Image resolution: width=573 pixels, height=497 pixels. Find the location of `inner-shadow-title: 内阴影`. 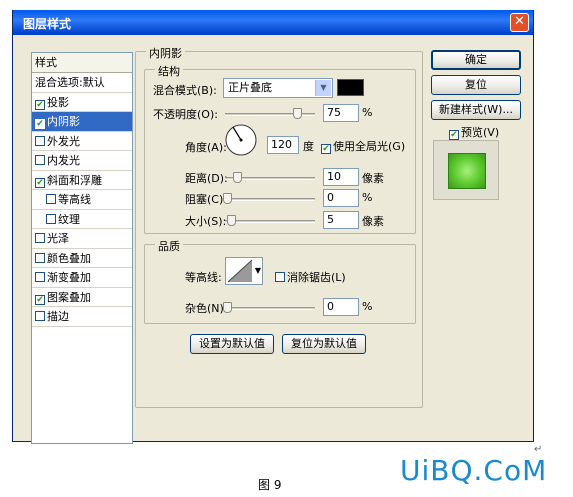

inner-shadow-title: 内阴影 is located at coordinates (165, 53).